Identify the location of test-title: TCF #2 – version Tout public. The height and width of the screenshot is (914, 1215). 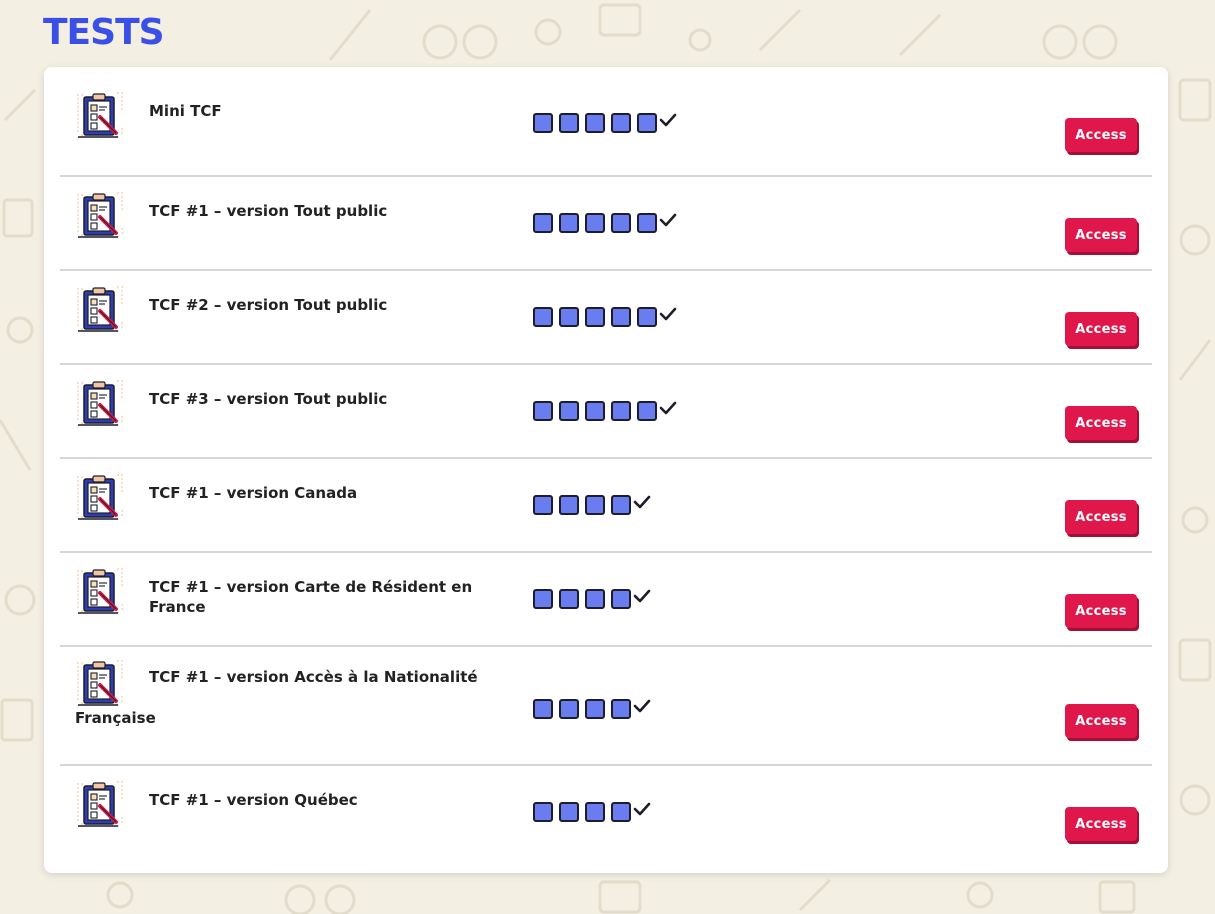
(268, 305).